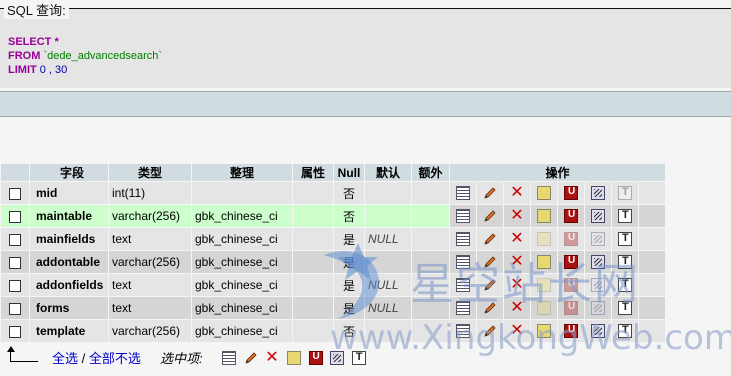 This screenshot has height=376, width=731. What do you see at coordinates (430, 172) in the screenshot?
I see `header-extra: 额外` at bounding box center [430, 172].